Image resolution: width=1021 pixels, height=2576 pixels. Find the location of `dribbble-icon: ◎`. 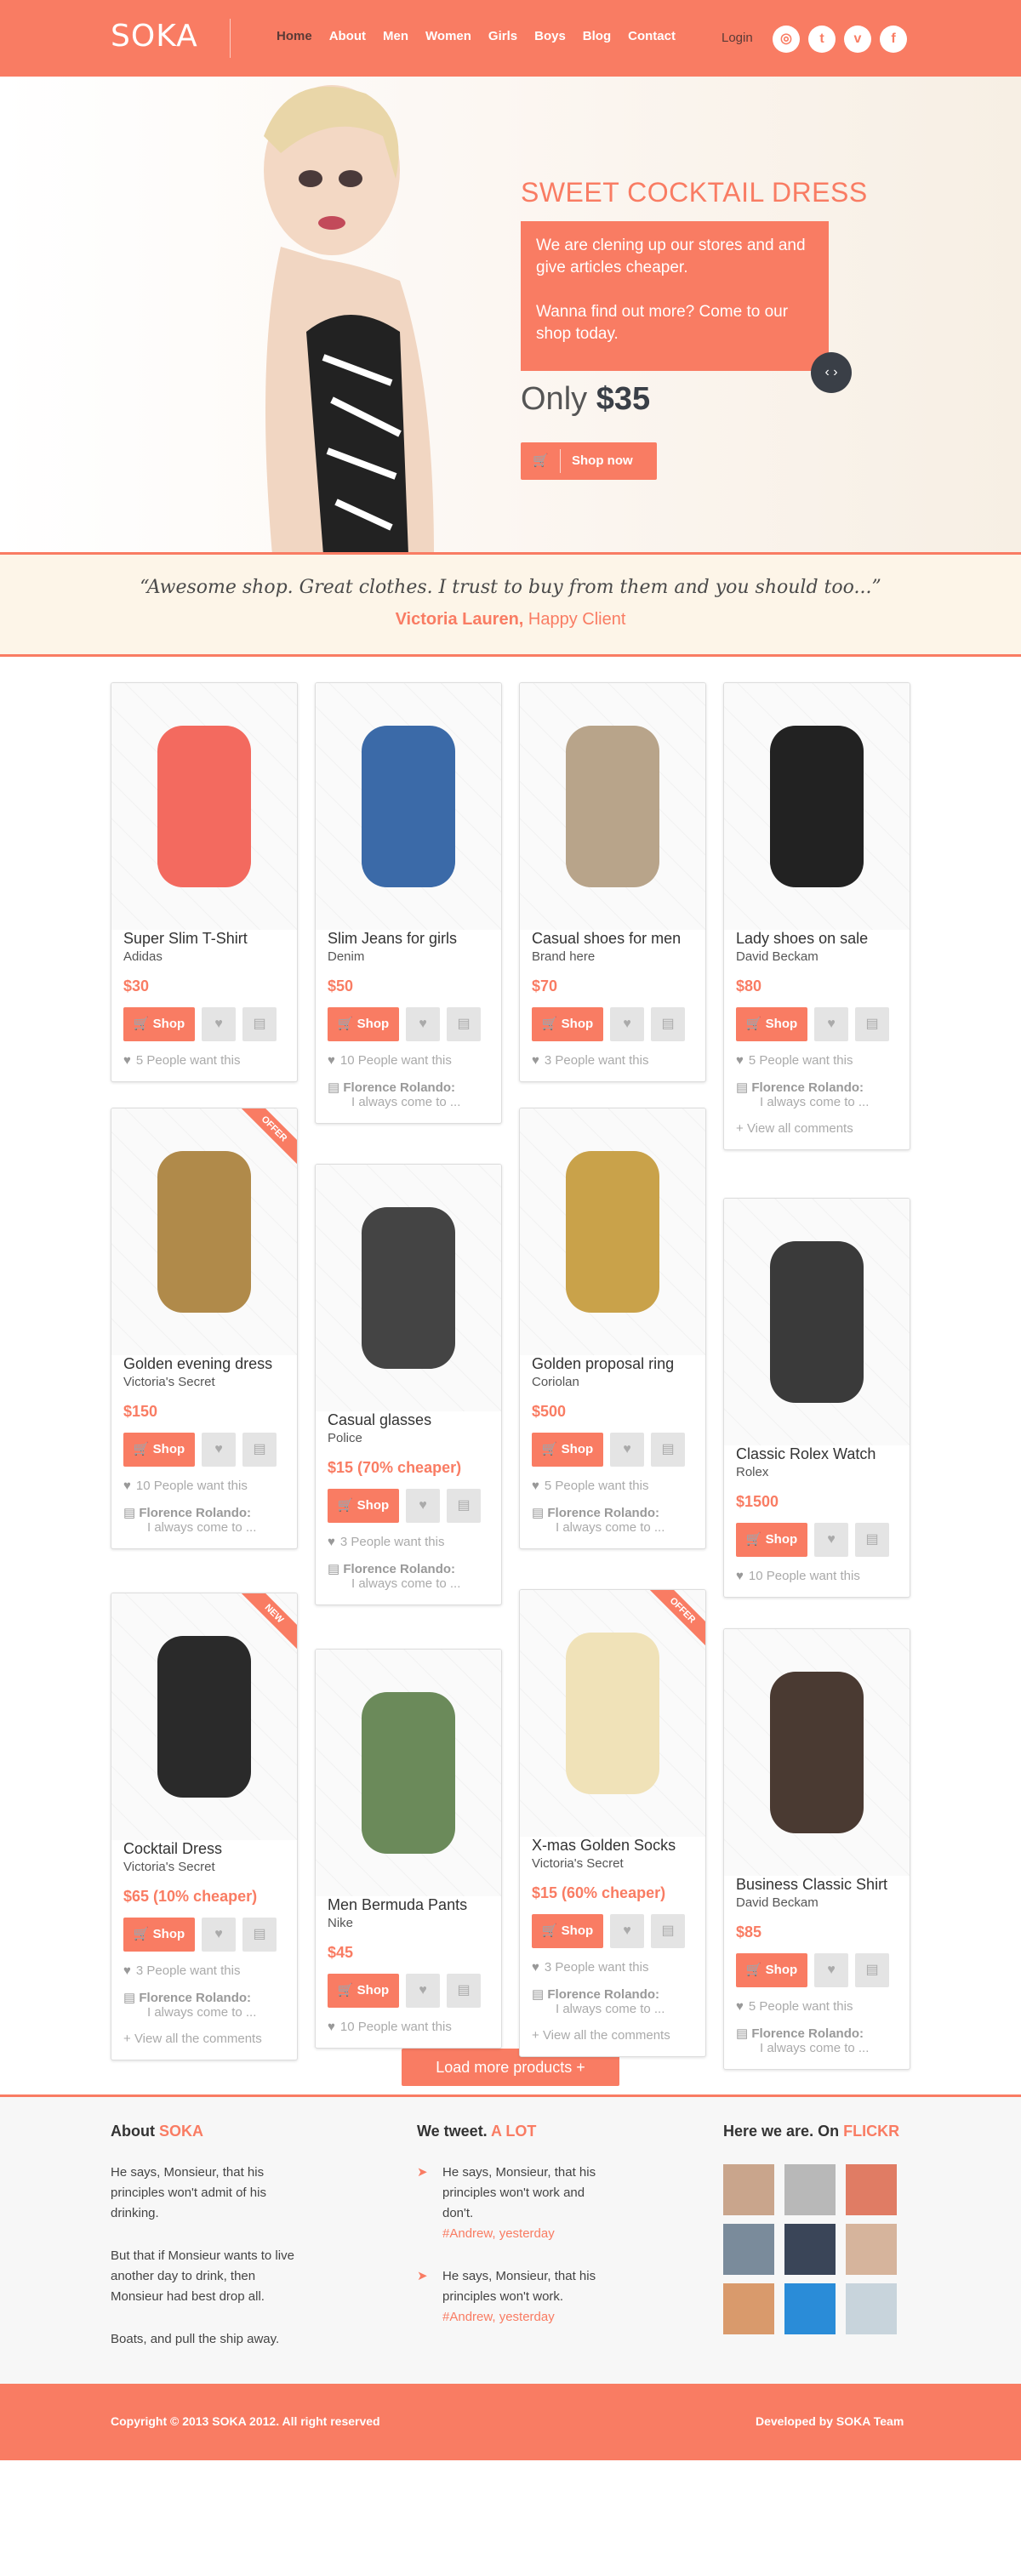

dribbble-icon: ◎ is located at coordinates (786, 39).